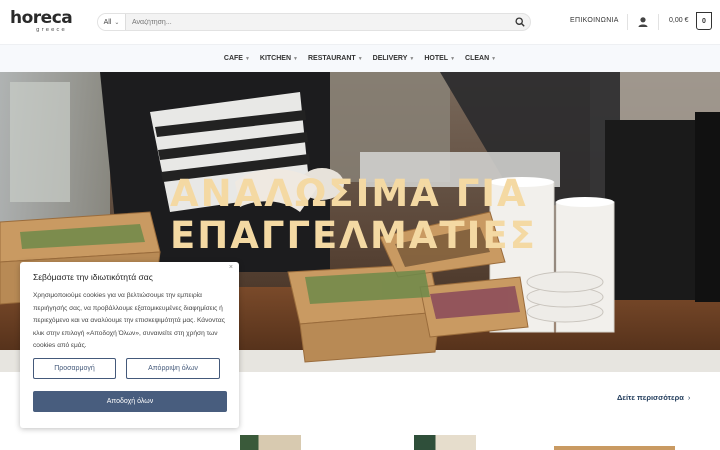  What do you see at coordinates (650, 397) in the screenshot?
I see `see-more-label: Δείτε περισσότερα` at bounding box center [650, 397].